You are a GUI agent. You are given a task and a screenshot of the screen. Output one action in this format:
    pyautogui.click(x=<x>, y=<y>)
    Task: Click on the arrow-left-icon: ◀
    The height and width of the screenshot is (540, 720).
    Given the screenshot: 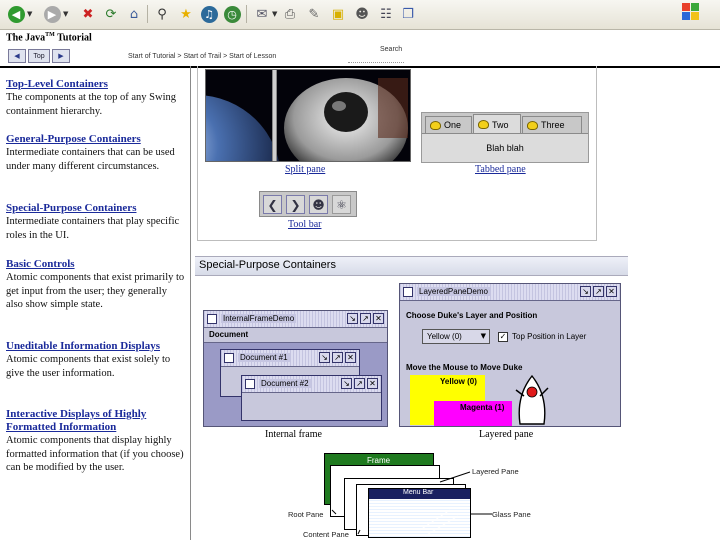 What is the action you would take?
    pyautogui.click(x=17, y=56)
    